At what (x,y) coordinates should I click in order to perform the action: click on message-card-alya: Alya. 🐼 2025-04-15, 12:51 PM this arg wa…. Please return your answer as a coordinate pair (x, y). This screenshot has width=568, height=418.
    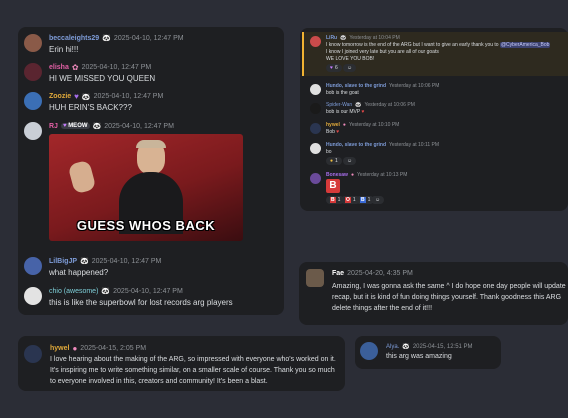
    Looking at the image, I should click on (428, 352).